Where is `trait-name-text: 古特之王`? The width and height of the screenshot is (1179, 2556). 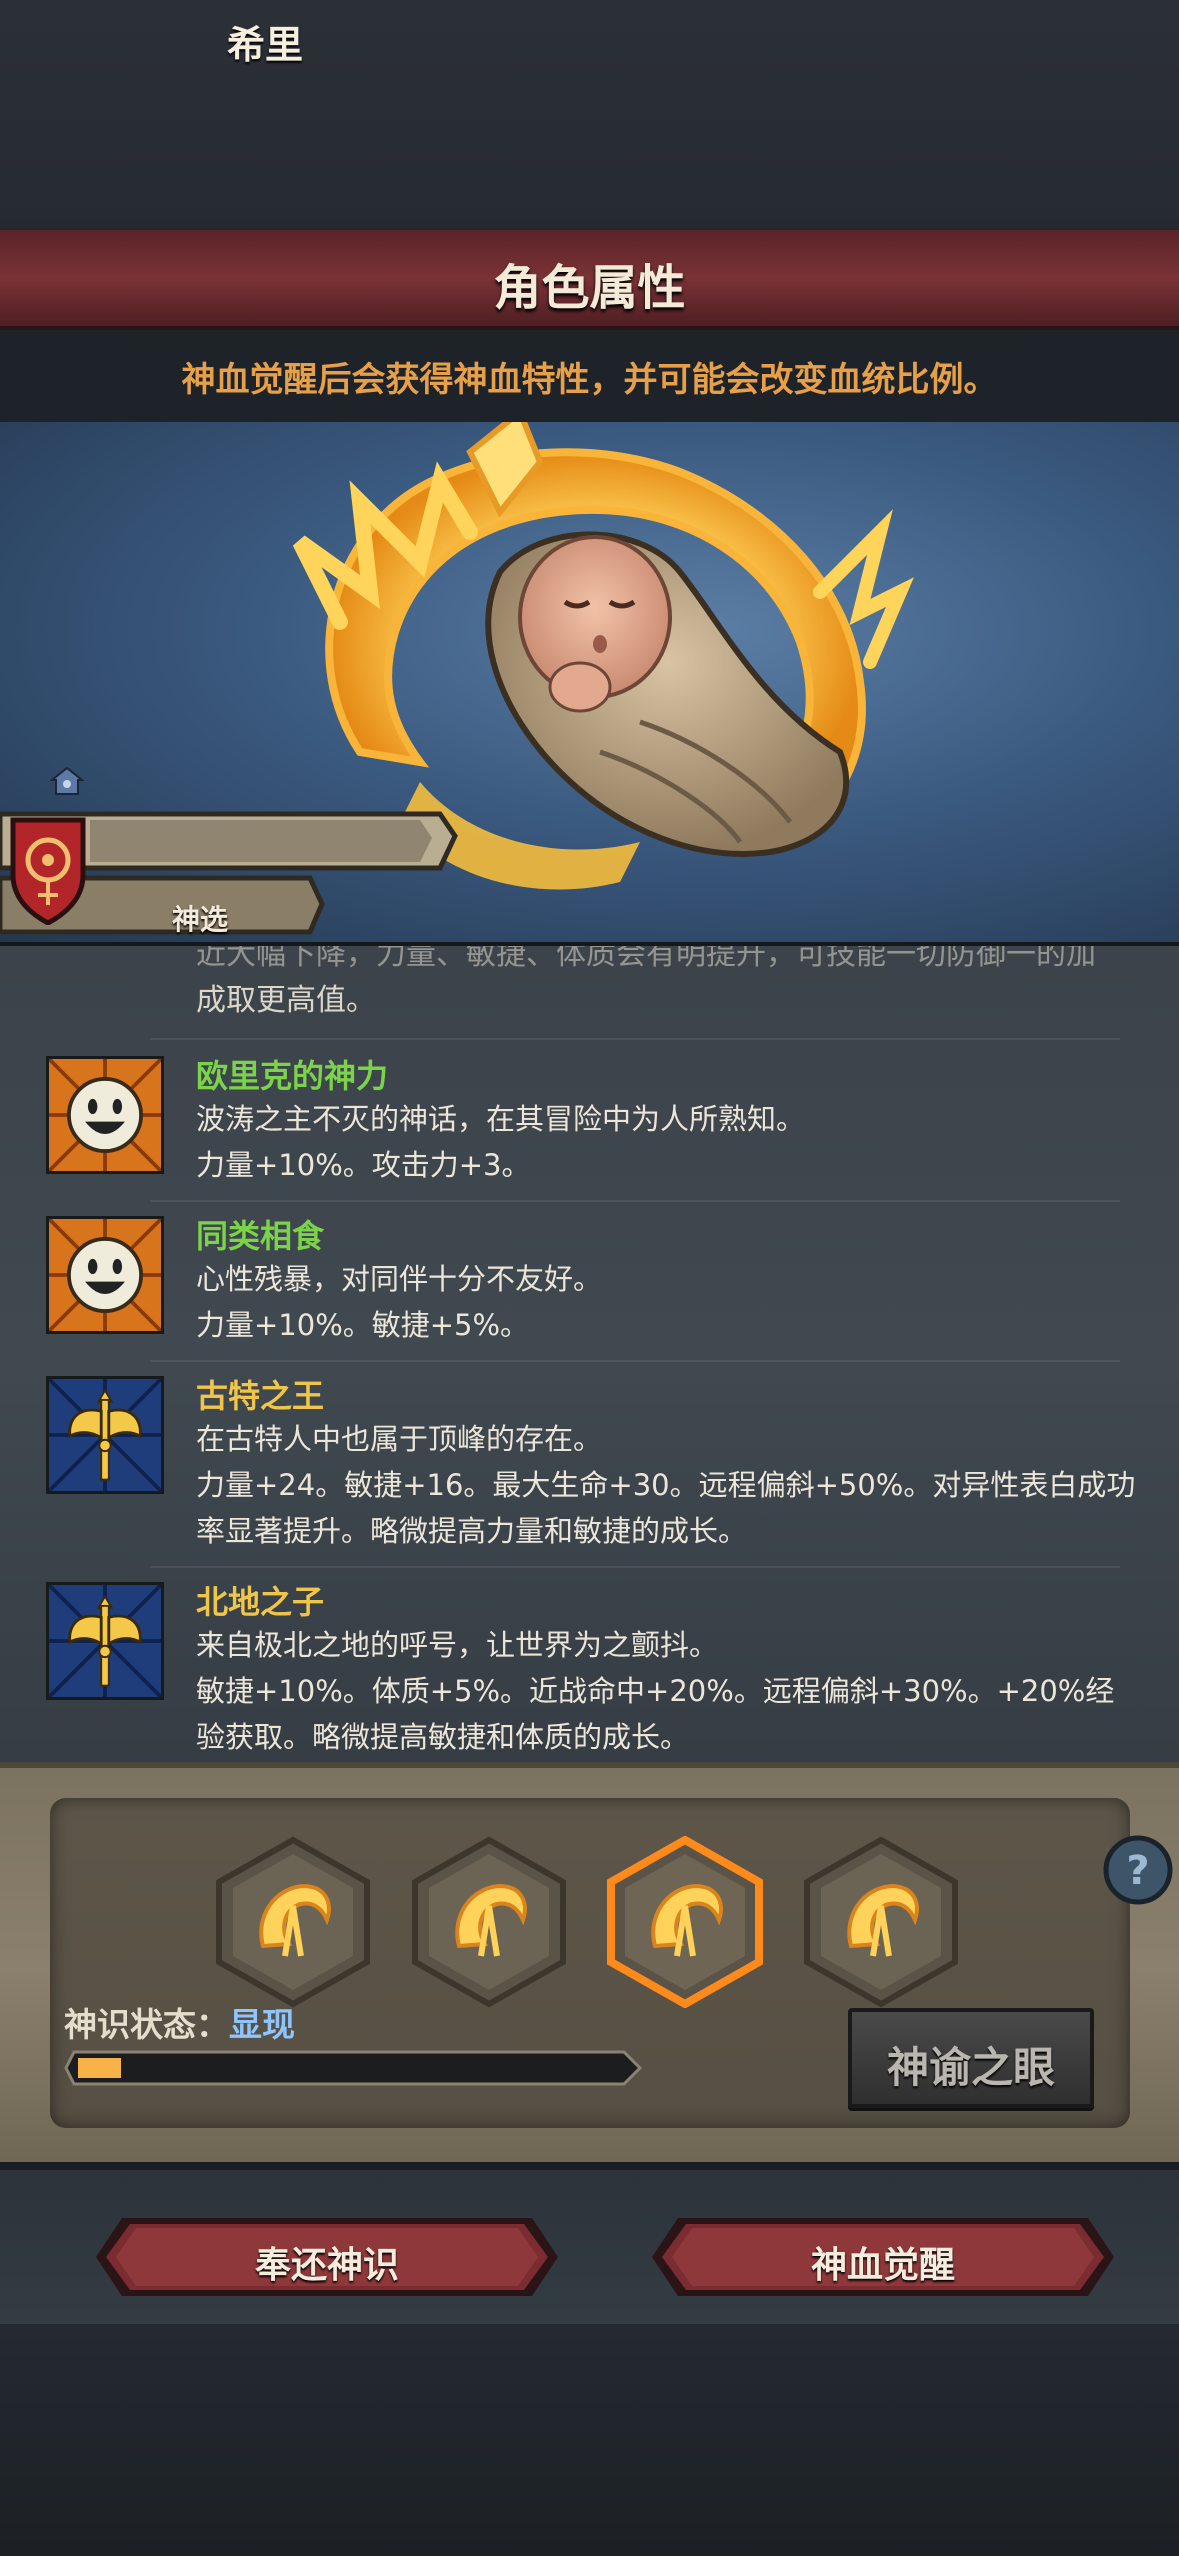 trait-name-text: 古特之王 is located at coordinates (260, 1396).